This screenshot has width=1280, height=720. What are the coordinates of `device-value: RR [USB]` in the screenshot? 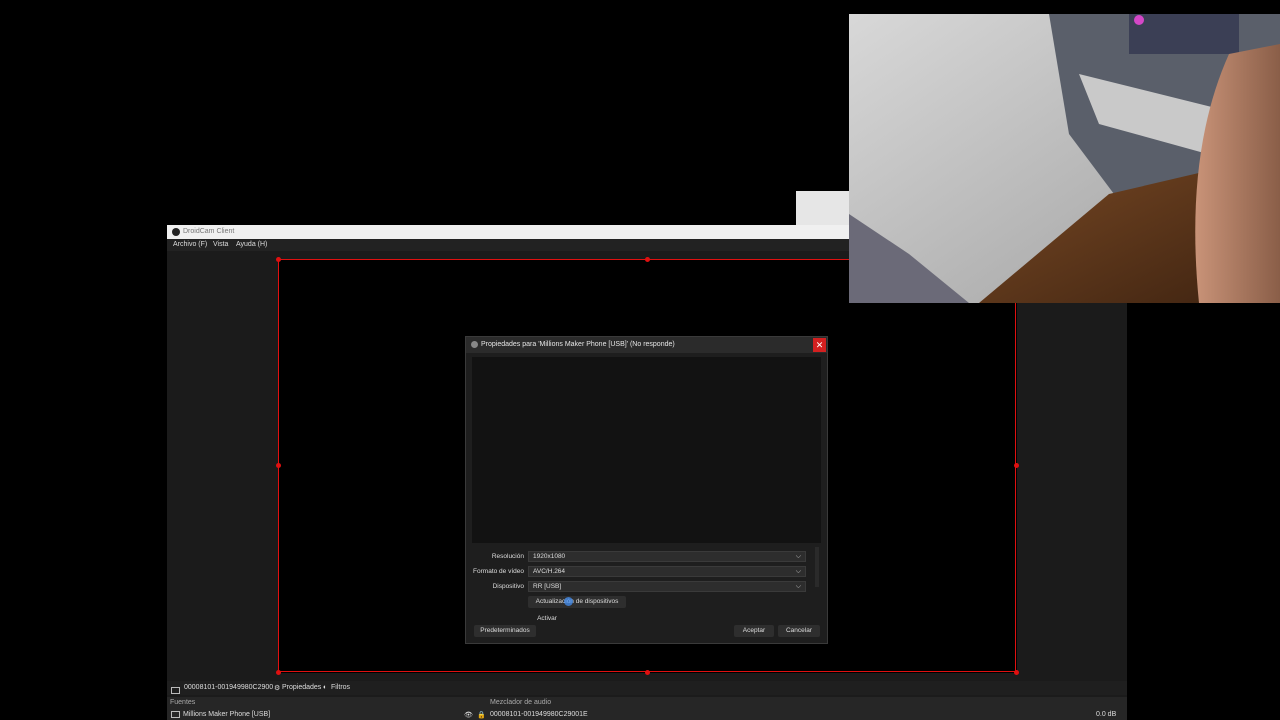 It's located at (547, 586).